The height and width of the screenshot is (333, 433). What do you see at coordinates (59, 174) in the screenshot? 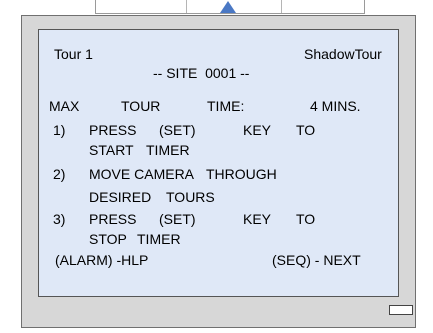
I see `step-number: 2)` at bounding box center [59, 174].